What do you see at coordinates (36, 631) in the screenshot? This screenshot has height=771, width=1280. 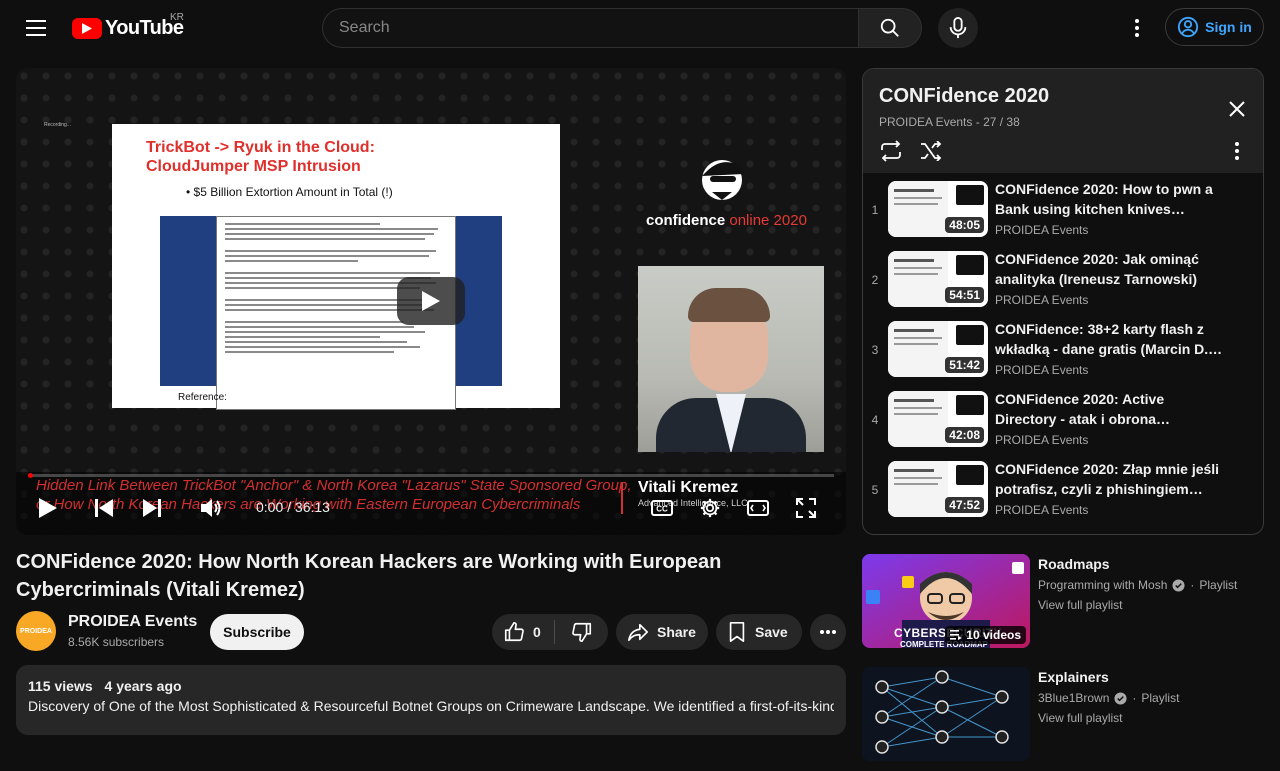 I see `channel-avatar: PROIDEA` at bounding box center [36, 631].